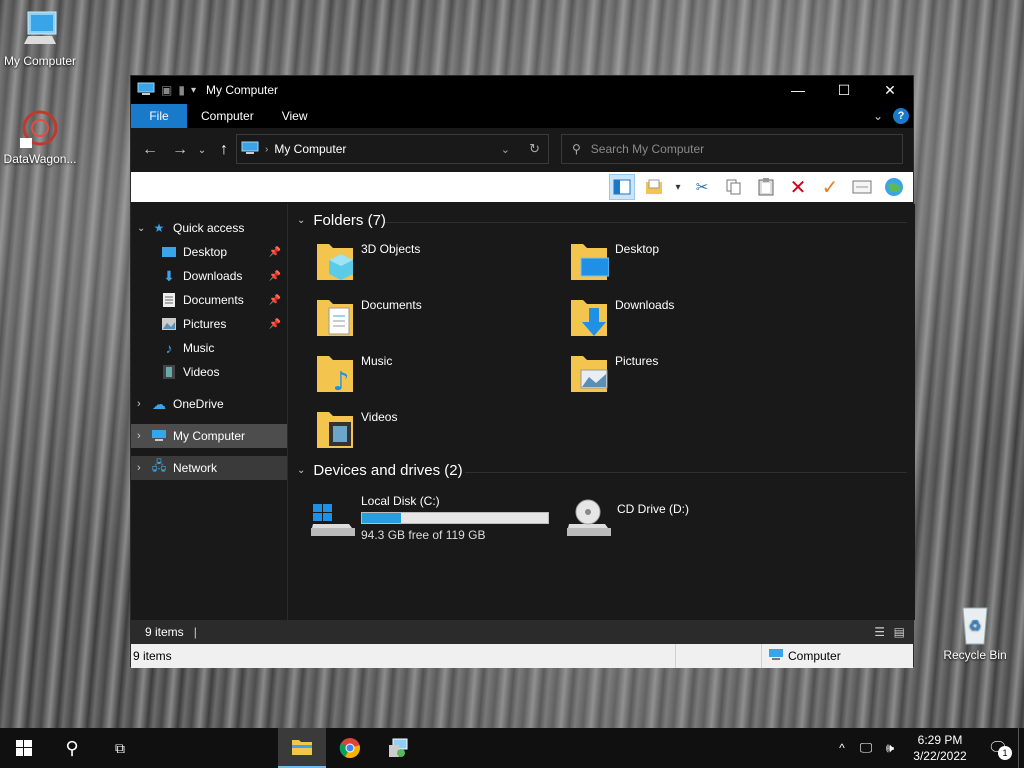 The width and height of the screenshot is (1024, 768). What do you see at coordinates (522, 632) in the screenshot?
I see `status-bar: 9 items | ☰ ▤` at bounding box center [522, 632].